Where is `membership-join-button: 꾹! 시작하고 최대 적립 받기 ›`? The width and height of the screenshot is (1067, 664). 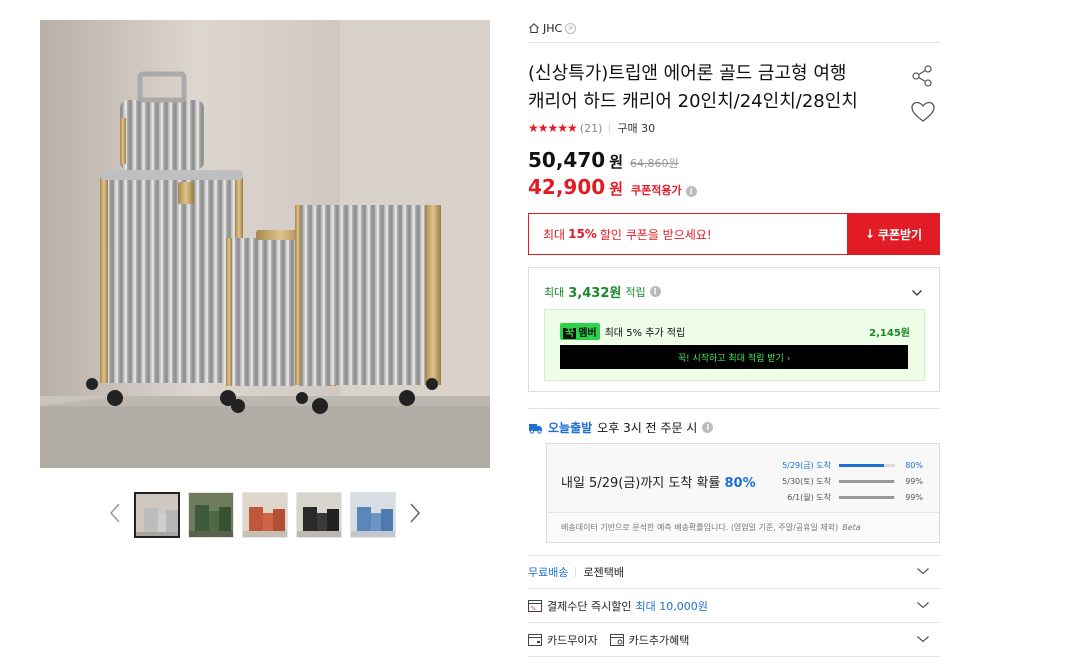
membership-join-button: 꾹! 시작하고 최대 적립 받기 › is located at coordinates (734, 357).